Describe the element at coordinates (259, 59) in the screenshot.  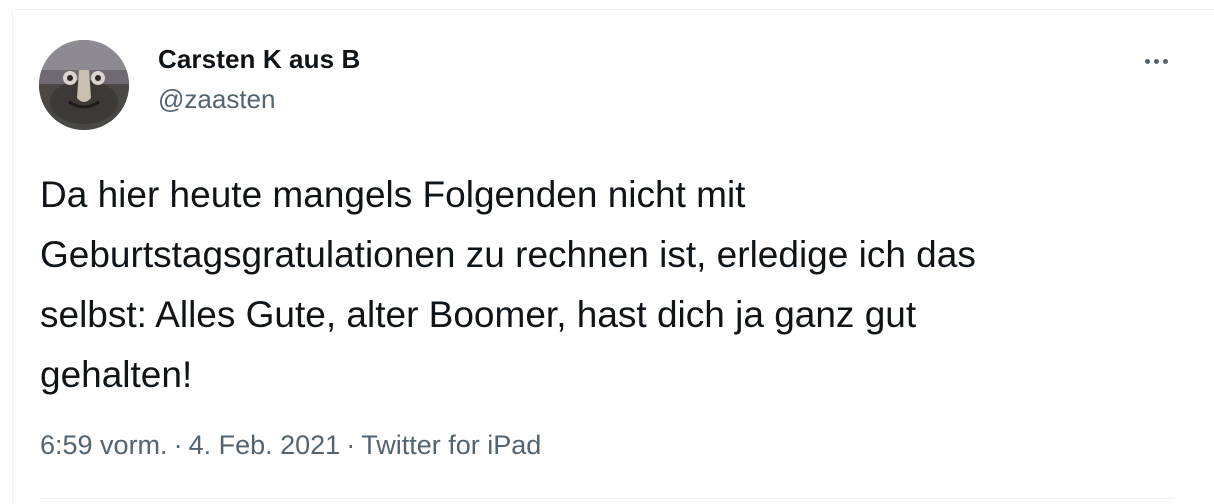
I see `author-name: Carsten K aus B` at that location.